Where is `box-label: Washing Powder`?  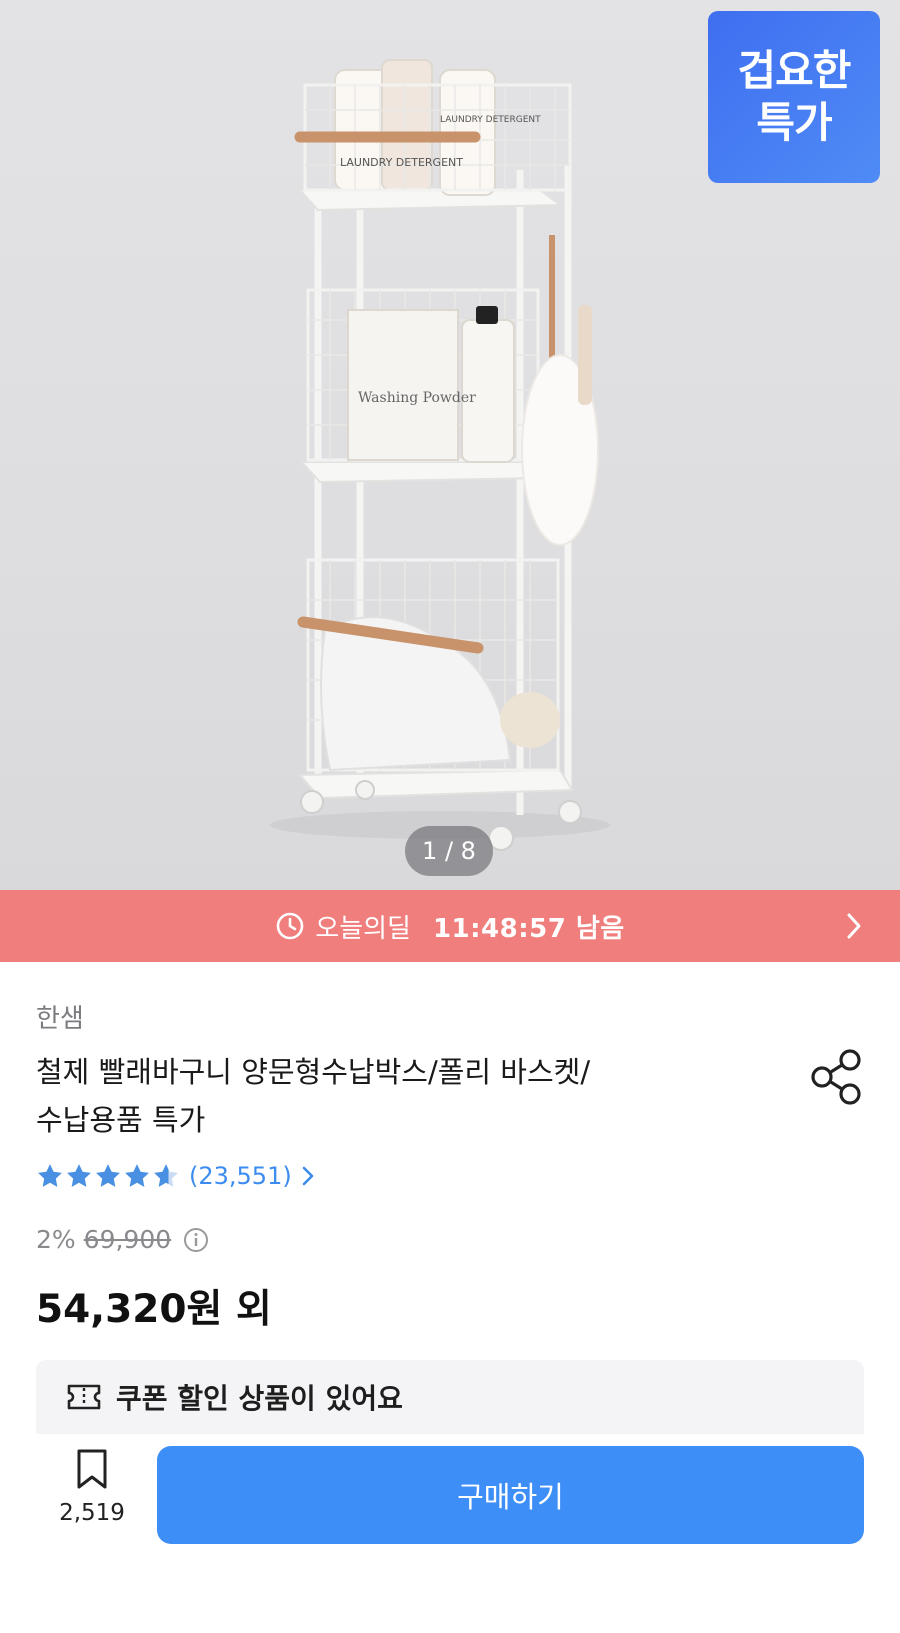 box-label: Washing Powder is located at coordinates (417, 398).